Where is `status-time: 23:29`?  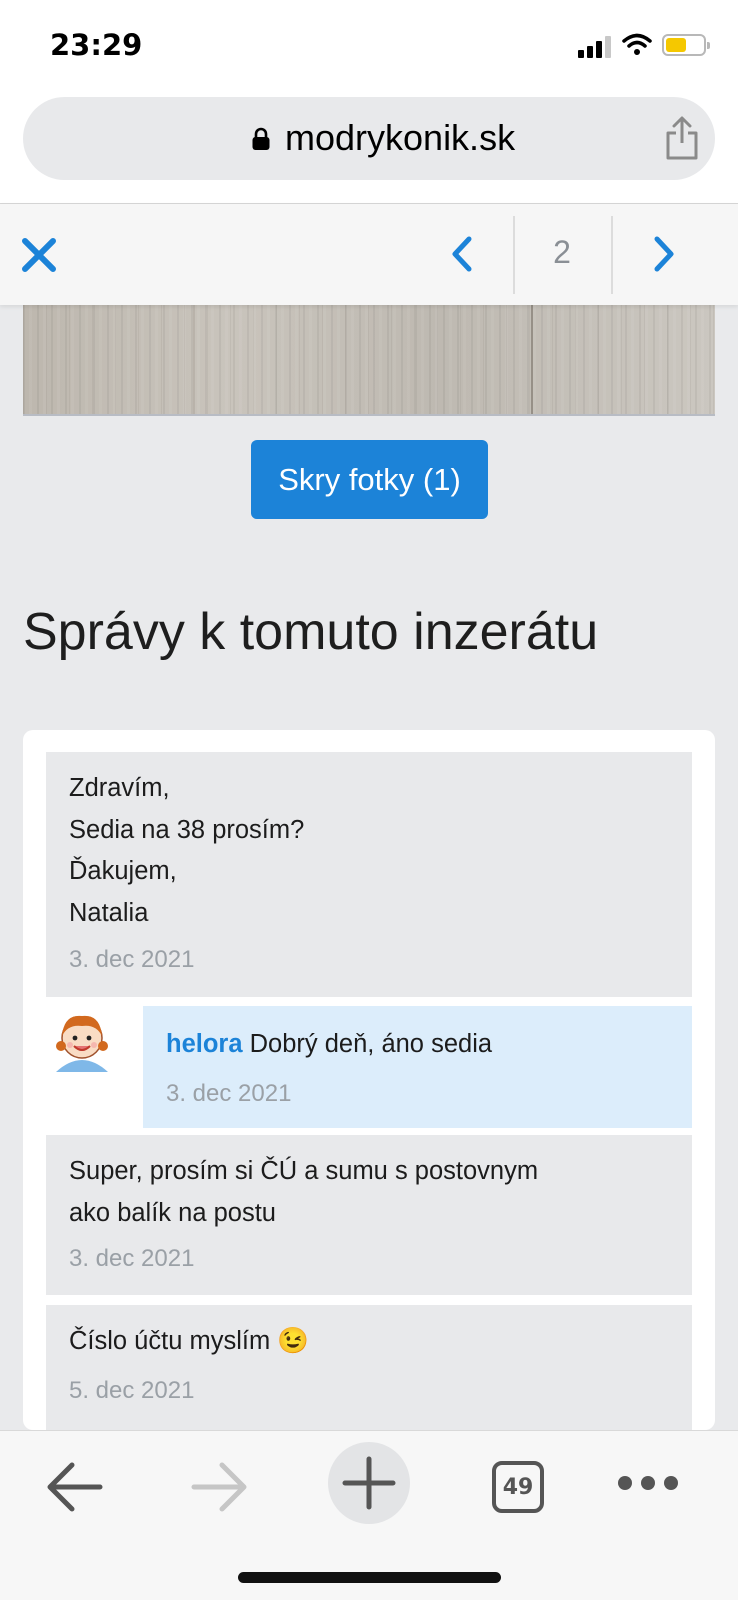
status-time: 23:29 is located at coordinates (96, 45).